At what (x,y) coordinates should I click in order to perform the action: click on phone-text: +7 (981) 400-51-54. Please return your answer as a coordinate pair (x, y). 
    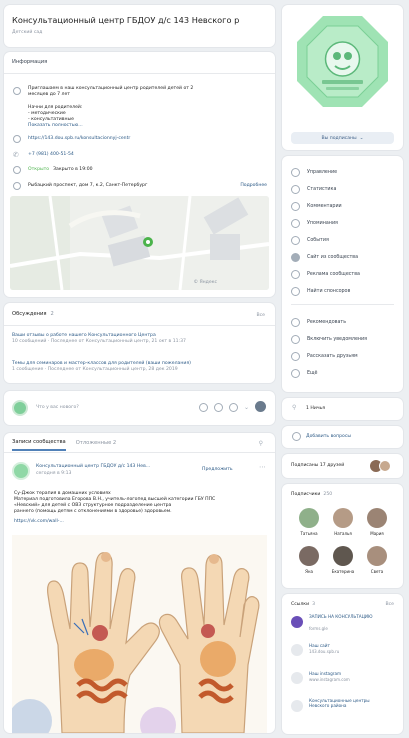
    Looking at the image, I should click on (51, 155).